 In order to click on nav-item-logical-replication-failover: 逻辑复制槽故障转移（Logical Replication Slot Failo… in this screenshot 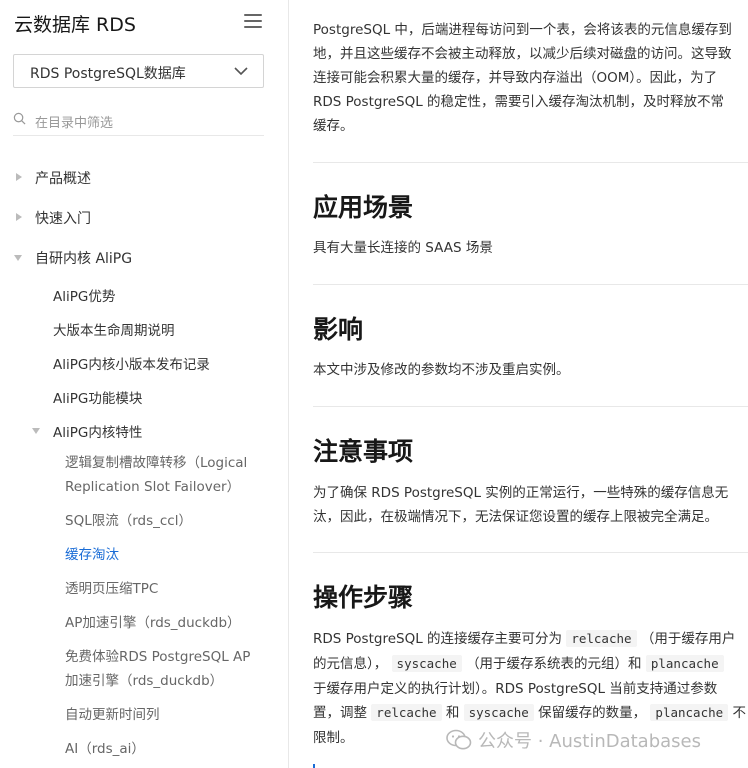, I will do `click(156, 475)`.